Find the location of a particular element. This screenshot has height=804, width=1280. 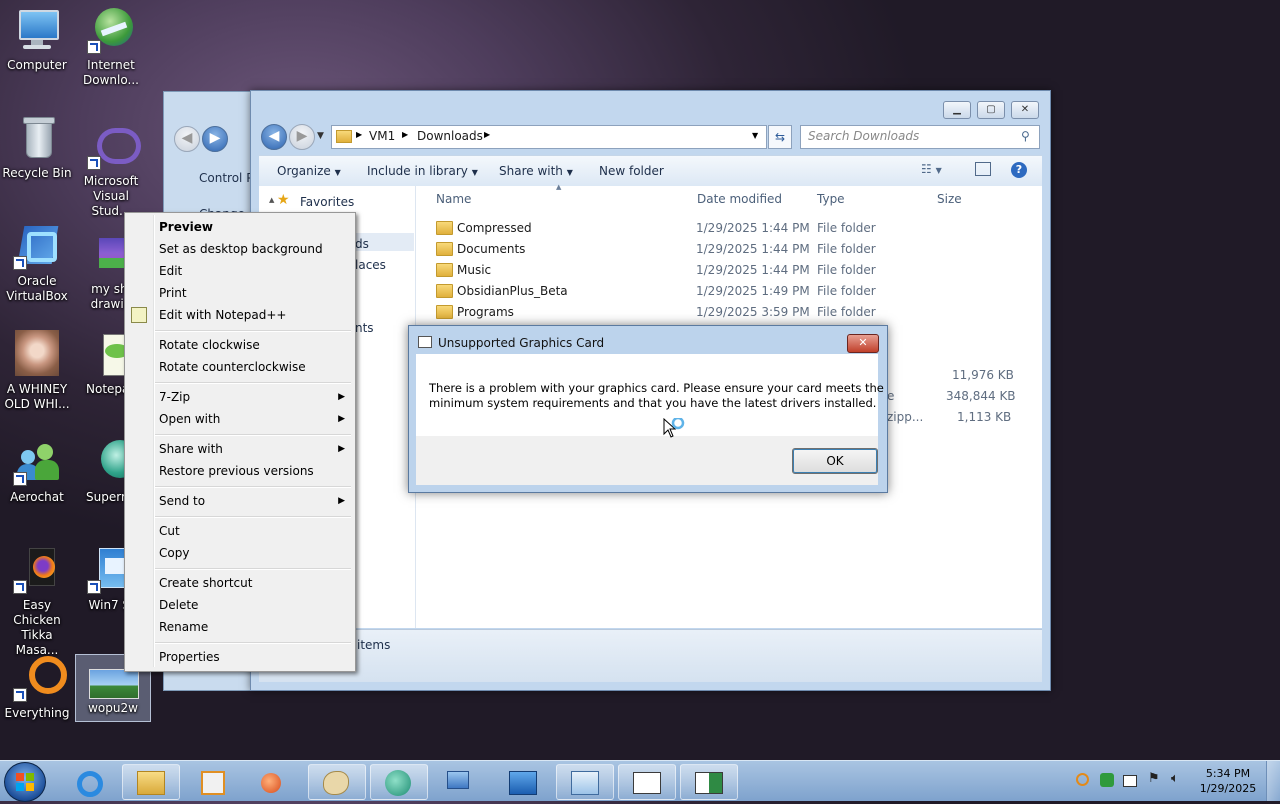

network-icon is located at coordinates (461, 782).